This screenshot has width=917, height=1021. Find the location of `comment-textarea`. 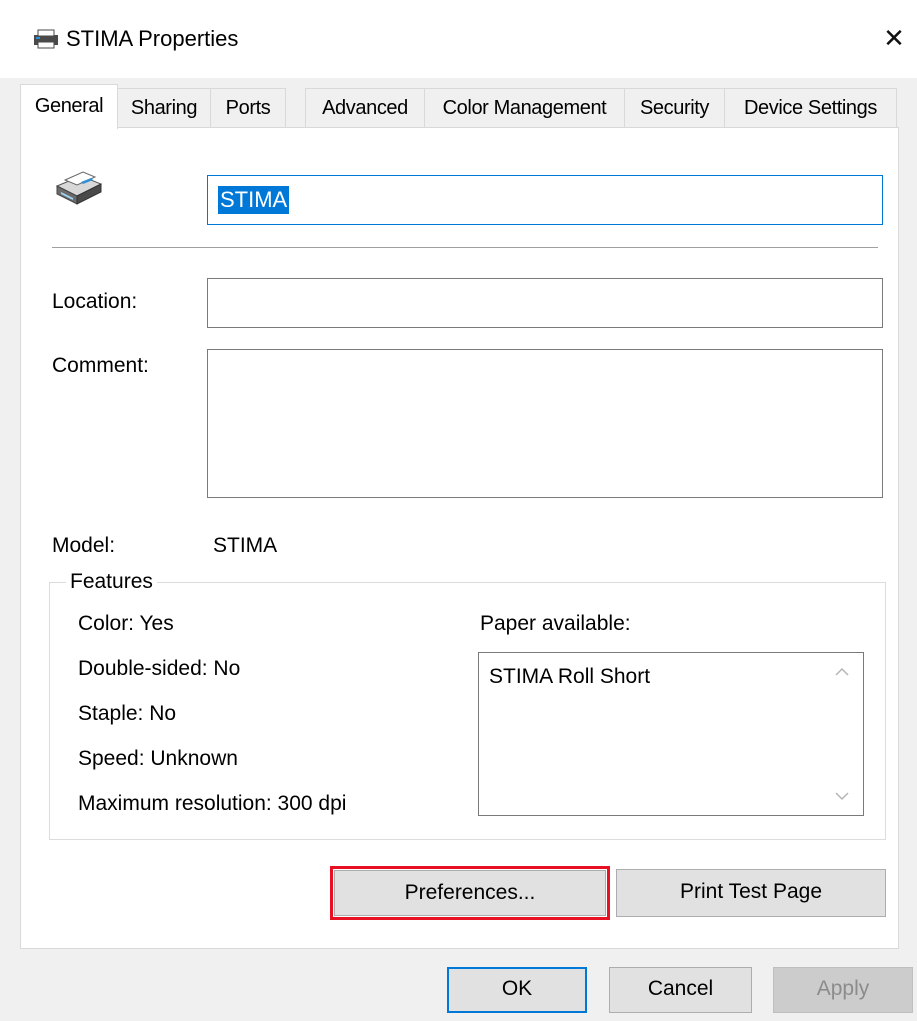

comment-textarea is located at coordinates (545, 423).